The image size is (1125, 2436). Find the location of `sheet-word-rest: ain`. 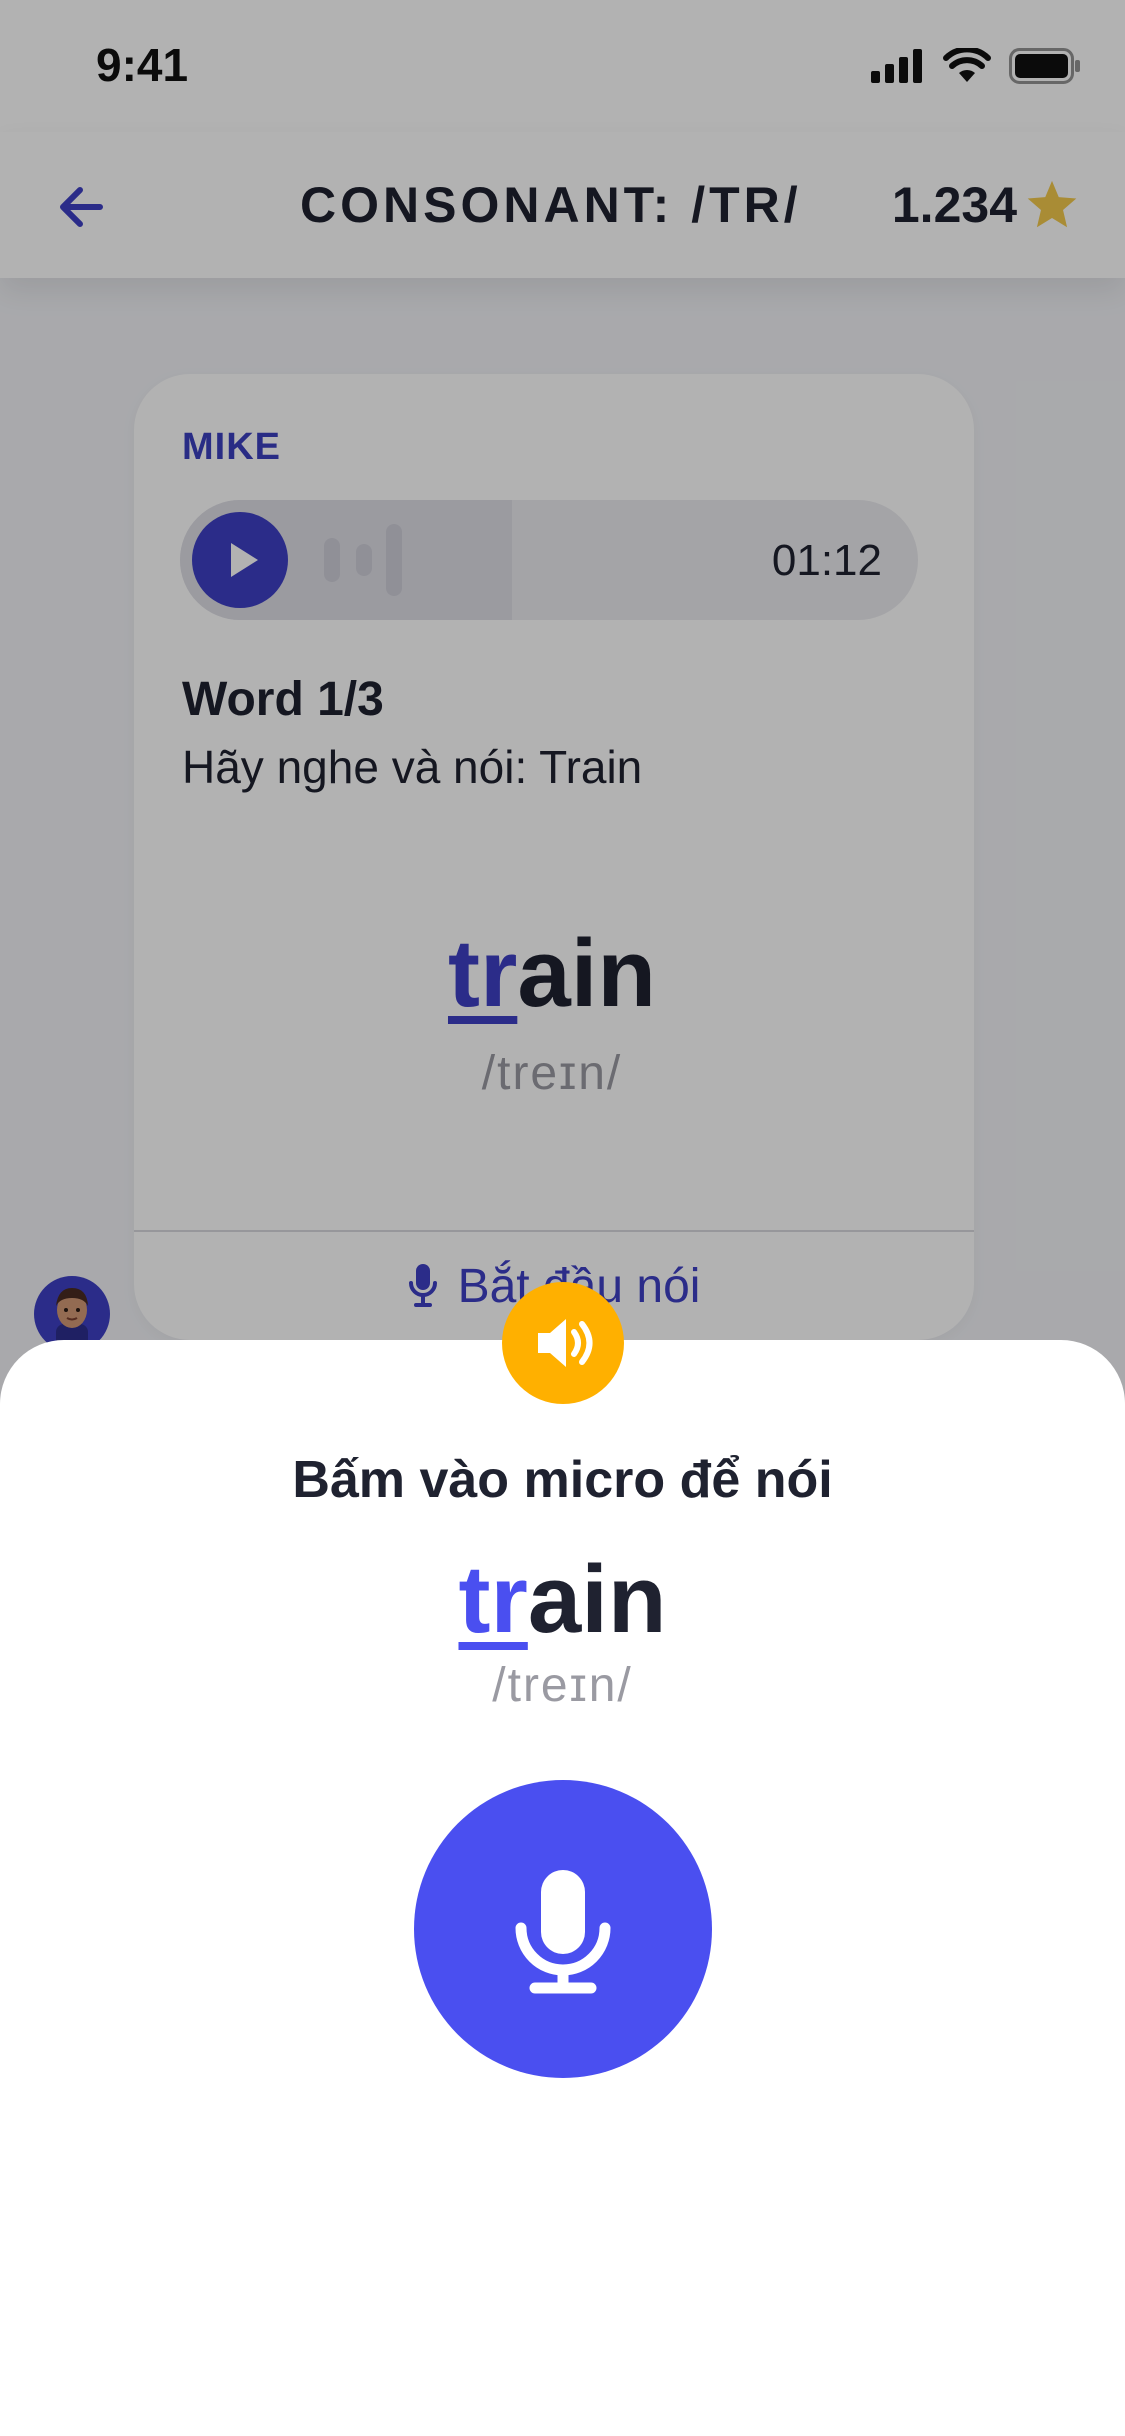

sheet-word-rest: ain is located at coordinates (597, 1599).